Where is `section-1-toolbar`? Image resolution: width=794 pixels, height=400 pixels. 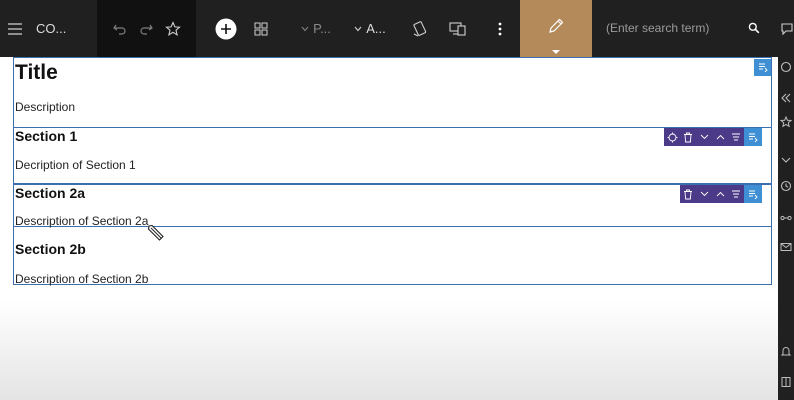 section-1-toolbar is located at coordinates (713, 137).